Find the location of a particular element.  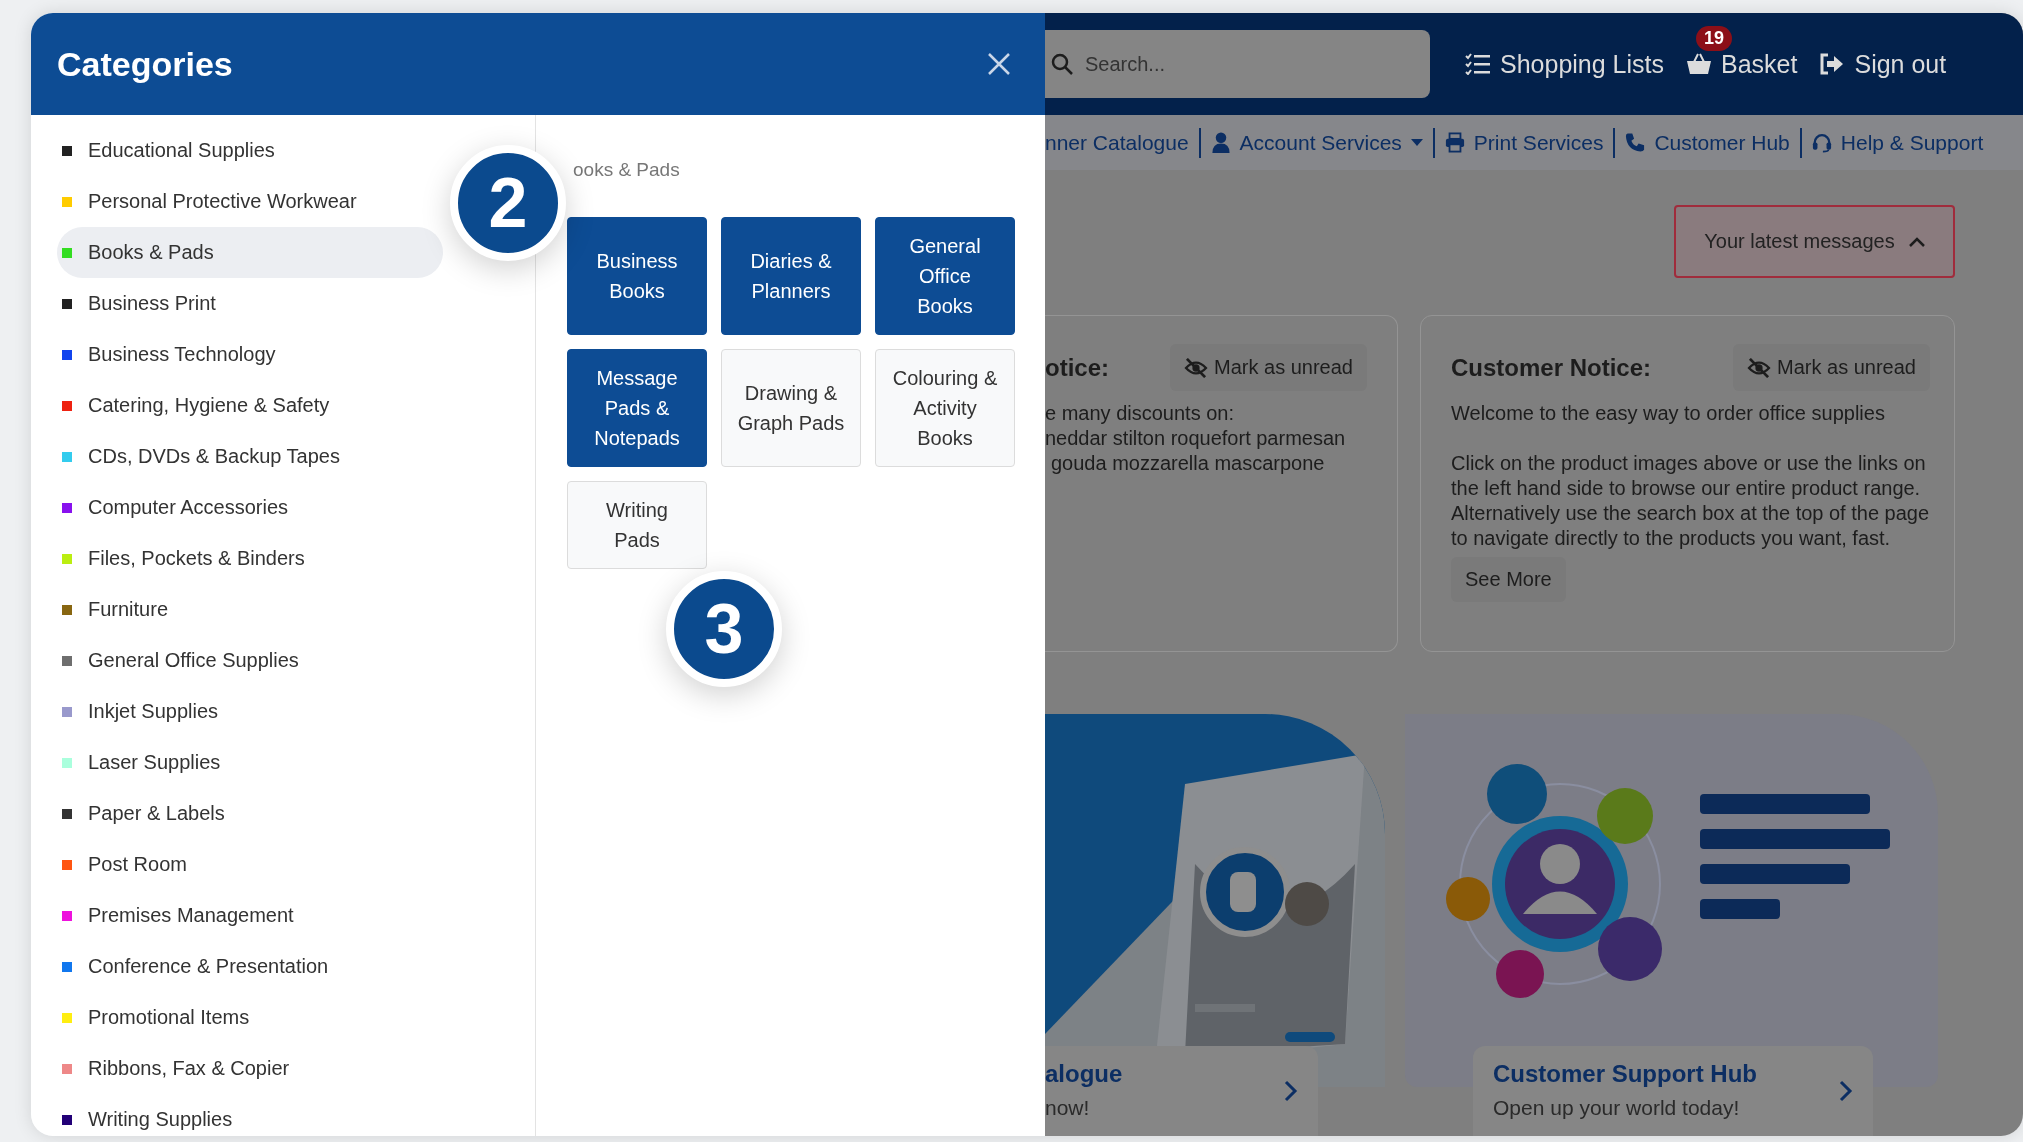

category-label: General Office Supplies is located at coordinates (193, 660).